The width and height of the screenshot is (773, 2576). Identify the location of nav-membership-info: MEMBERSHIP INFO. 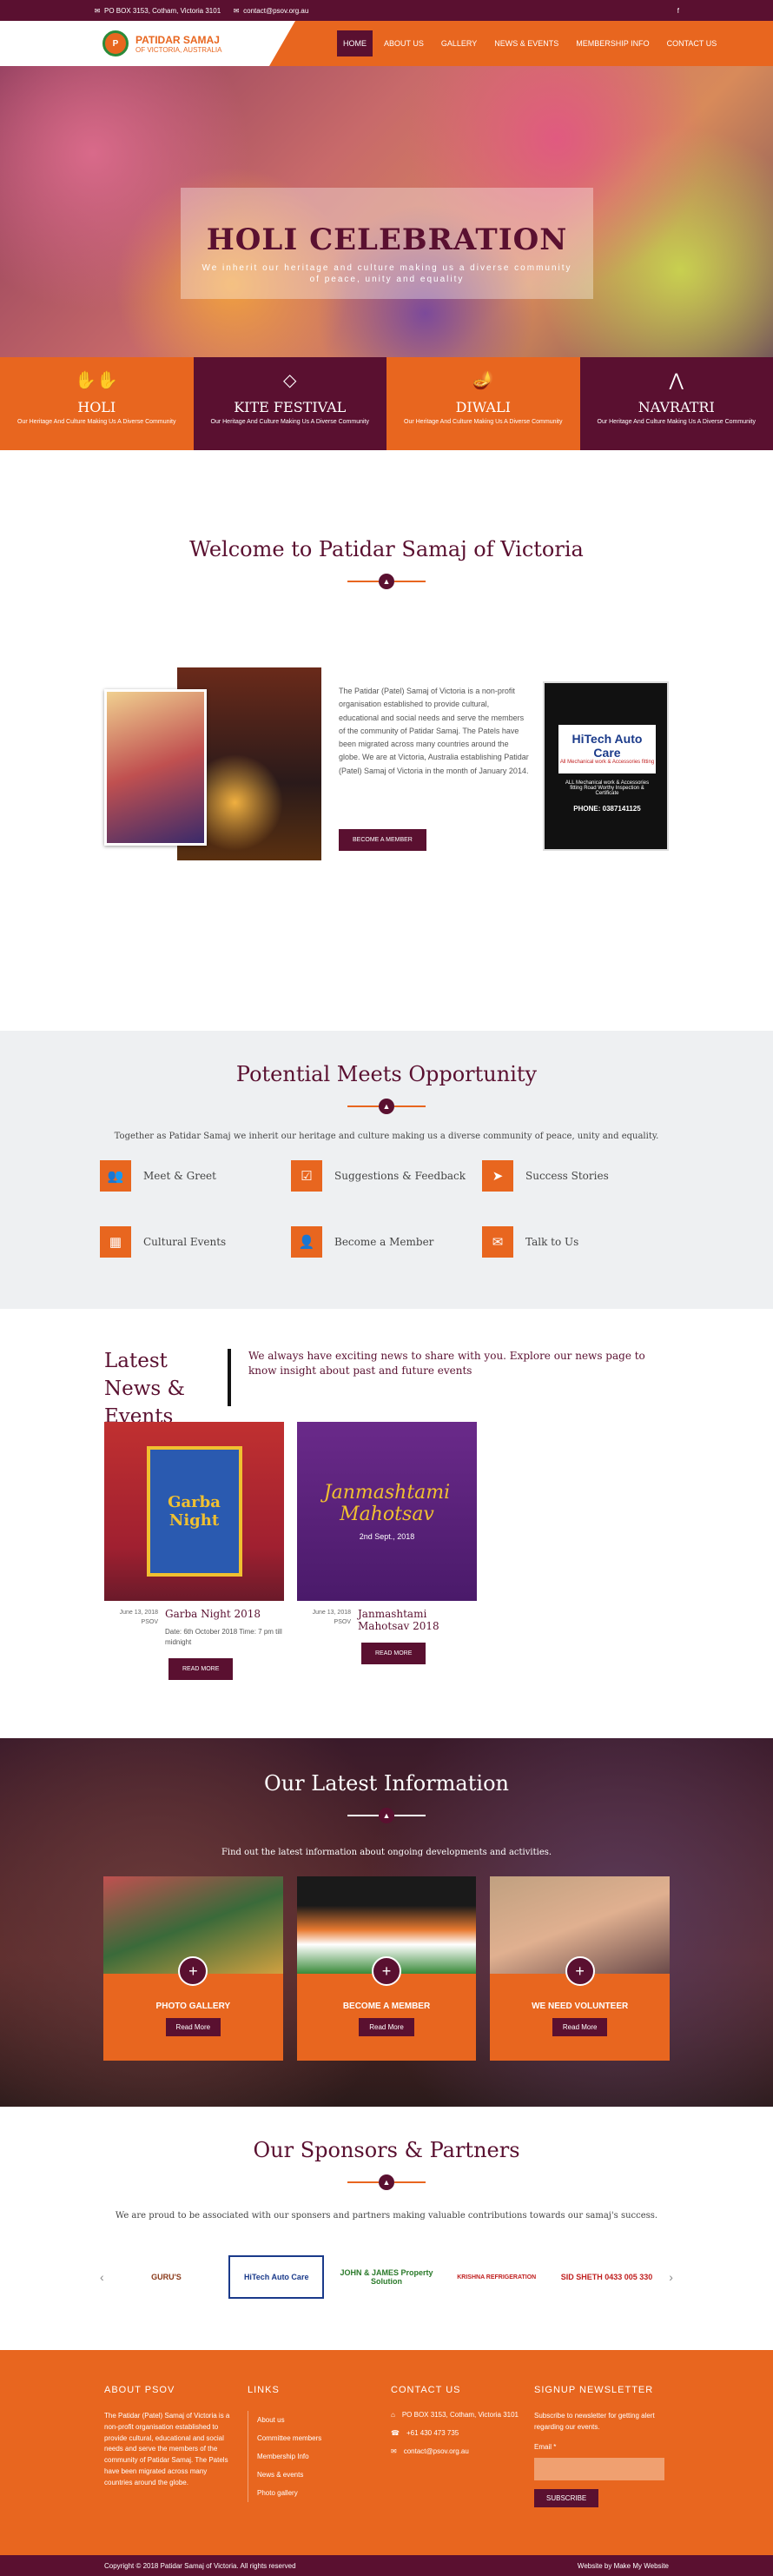
(612, 43).